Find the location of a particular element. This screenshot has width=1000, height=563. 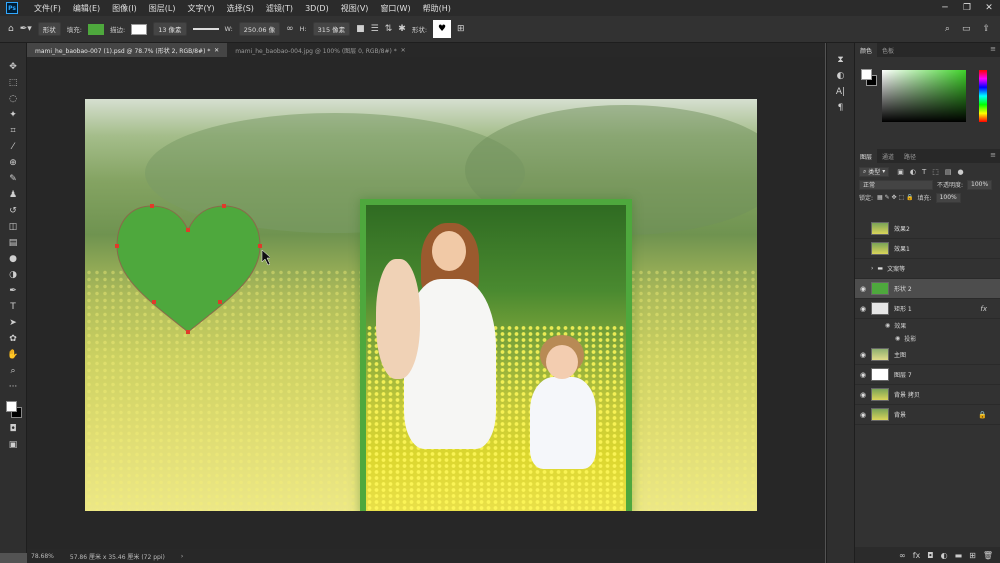

layer-row-selected: ◉ 形状 2 is located at coordinates (927, 289).